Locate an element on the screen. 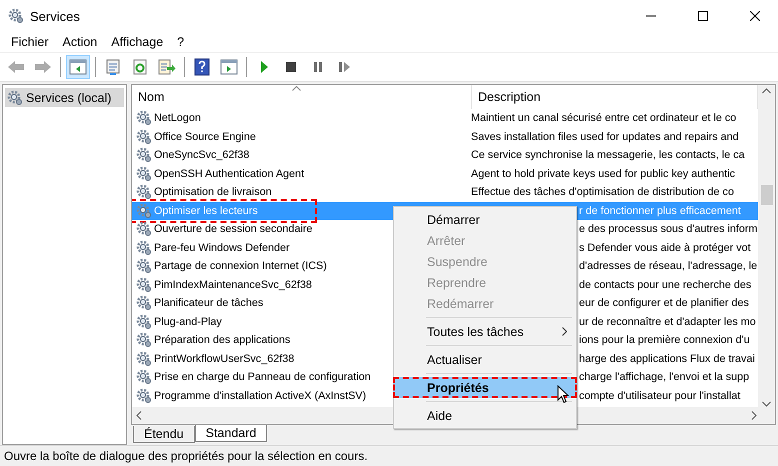 The image size is (778, 466). service-name: Programme d'installation ActiveX (AxInstSV) is located at coordinates (260, 396).